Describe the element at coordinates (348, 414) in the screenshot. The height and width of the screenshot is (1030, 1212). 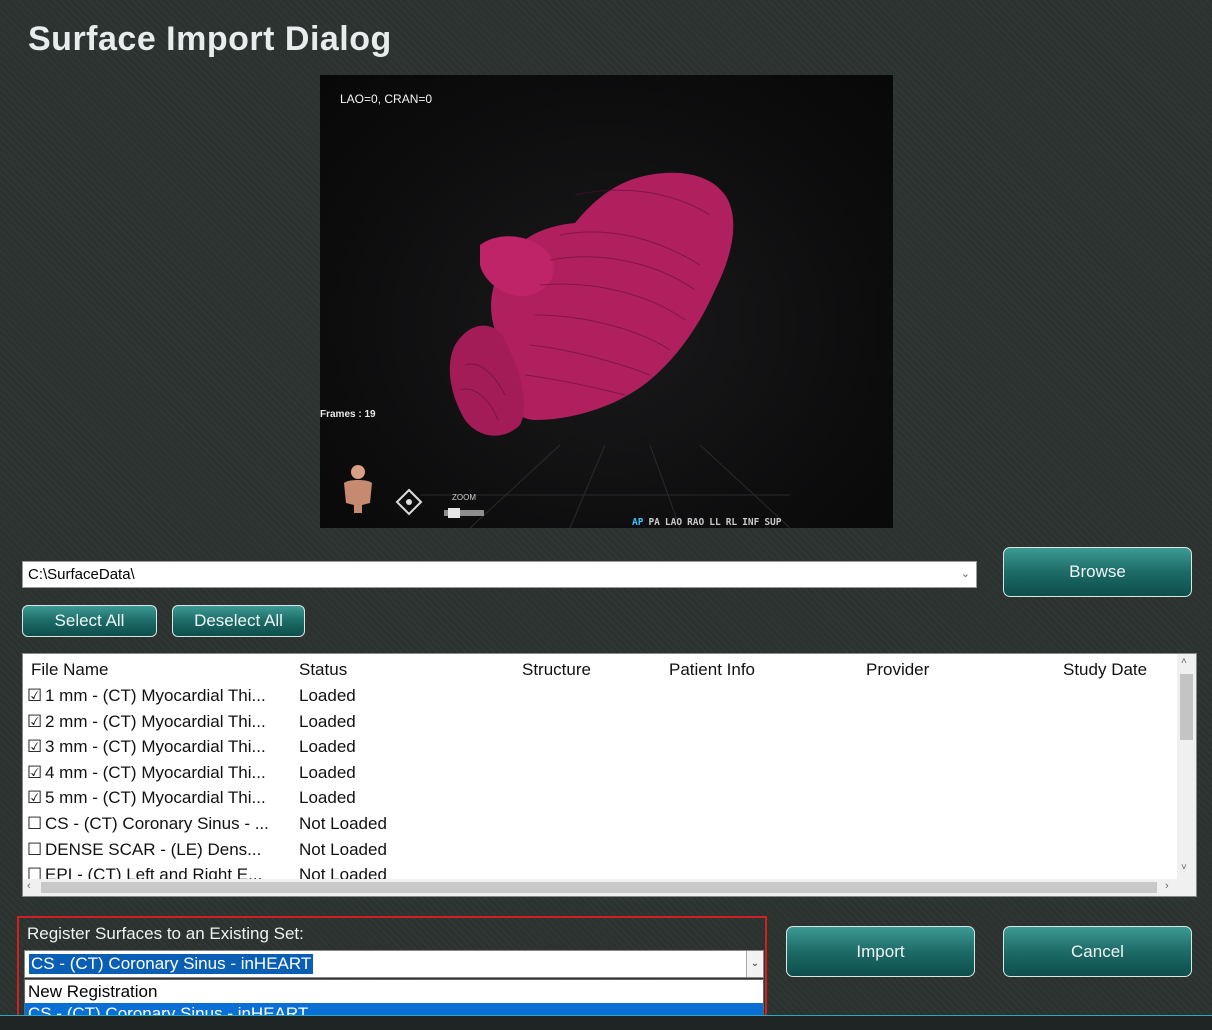
I see `frames-label: Frames : 19` at that location.